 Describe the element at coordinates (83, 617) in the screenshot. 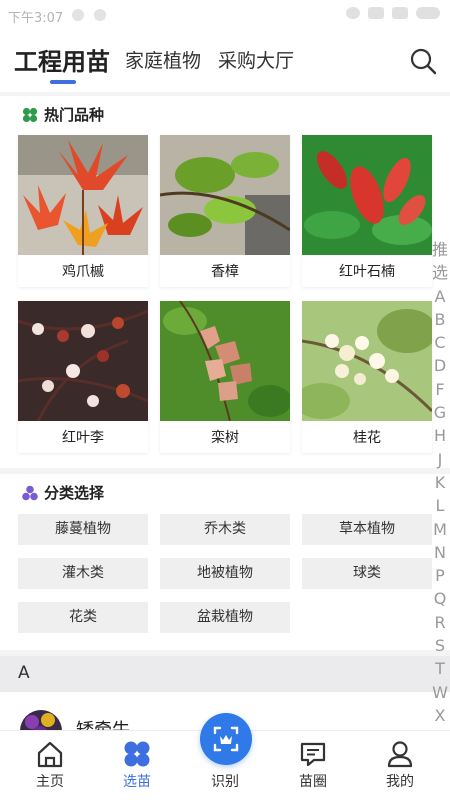

I see `category-chip: 花类` at that location.